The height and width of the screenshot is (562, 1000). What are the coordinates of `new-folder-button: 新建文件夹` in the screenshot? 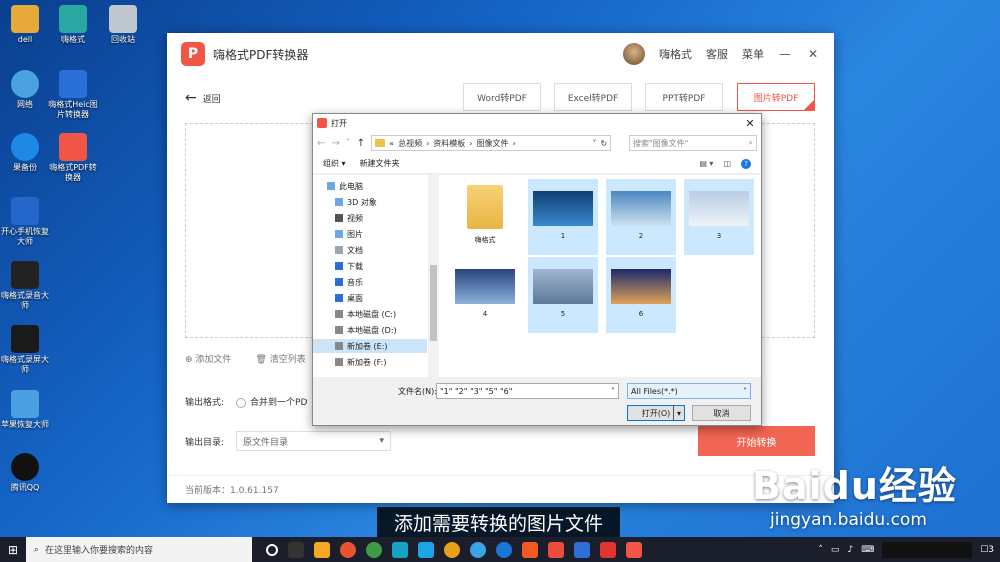 It's located at (380, 163).